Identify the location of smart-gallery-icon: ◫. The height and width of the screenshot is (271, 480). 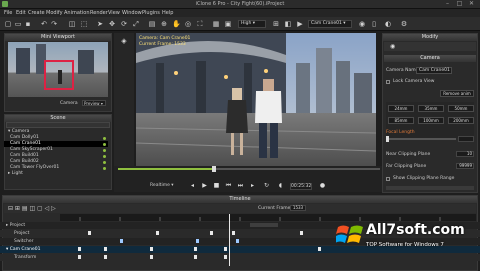
(72, 24).